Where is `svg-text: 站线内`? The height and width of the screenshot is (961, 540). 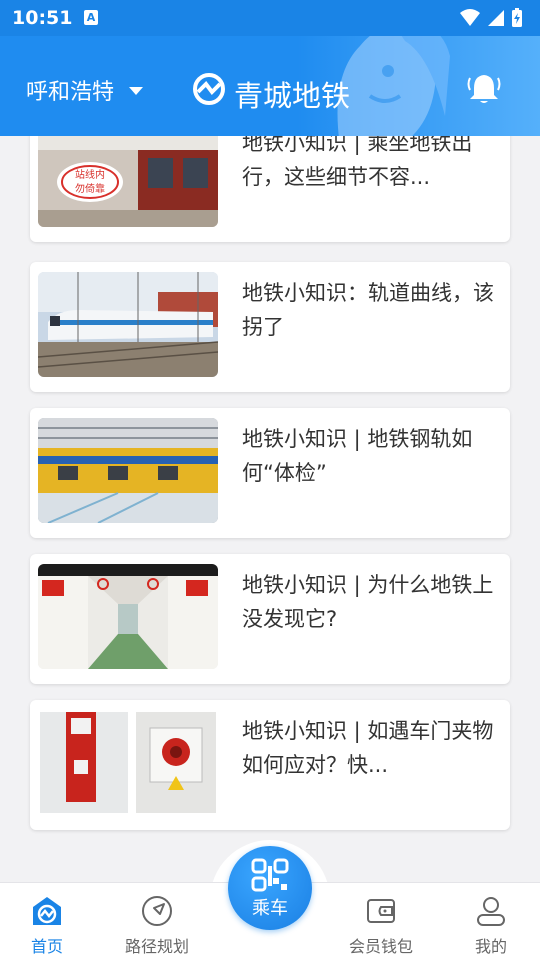 svg-text: 站线内 is located at coordinates (90, 174).